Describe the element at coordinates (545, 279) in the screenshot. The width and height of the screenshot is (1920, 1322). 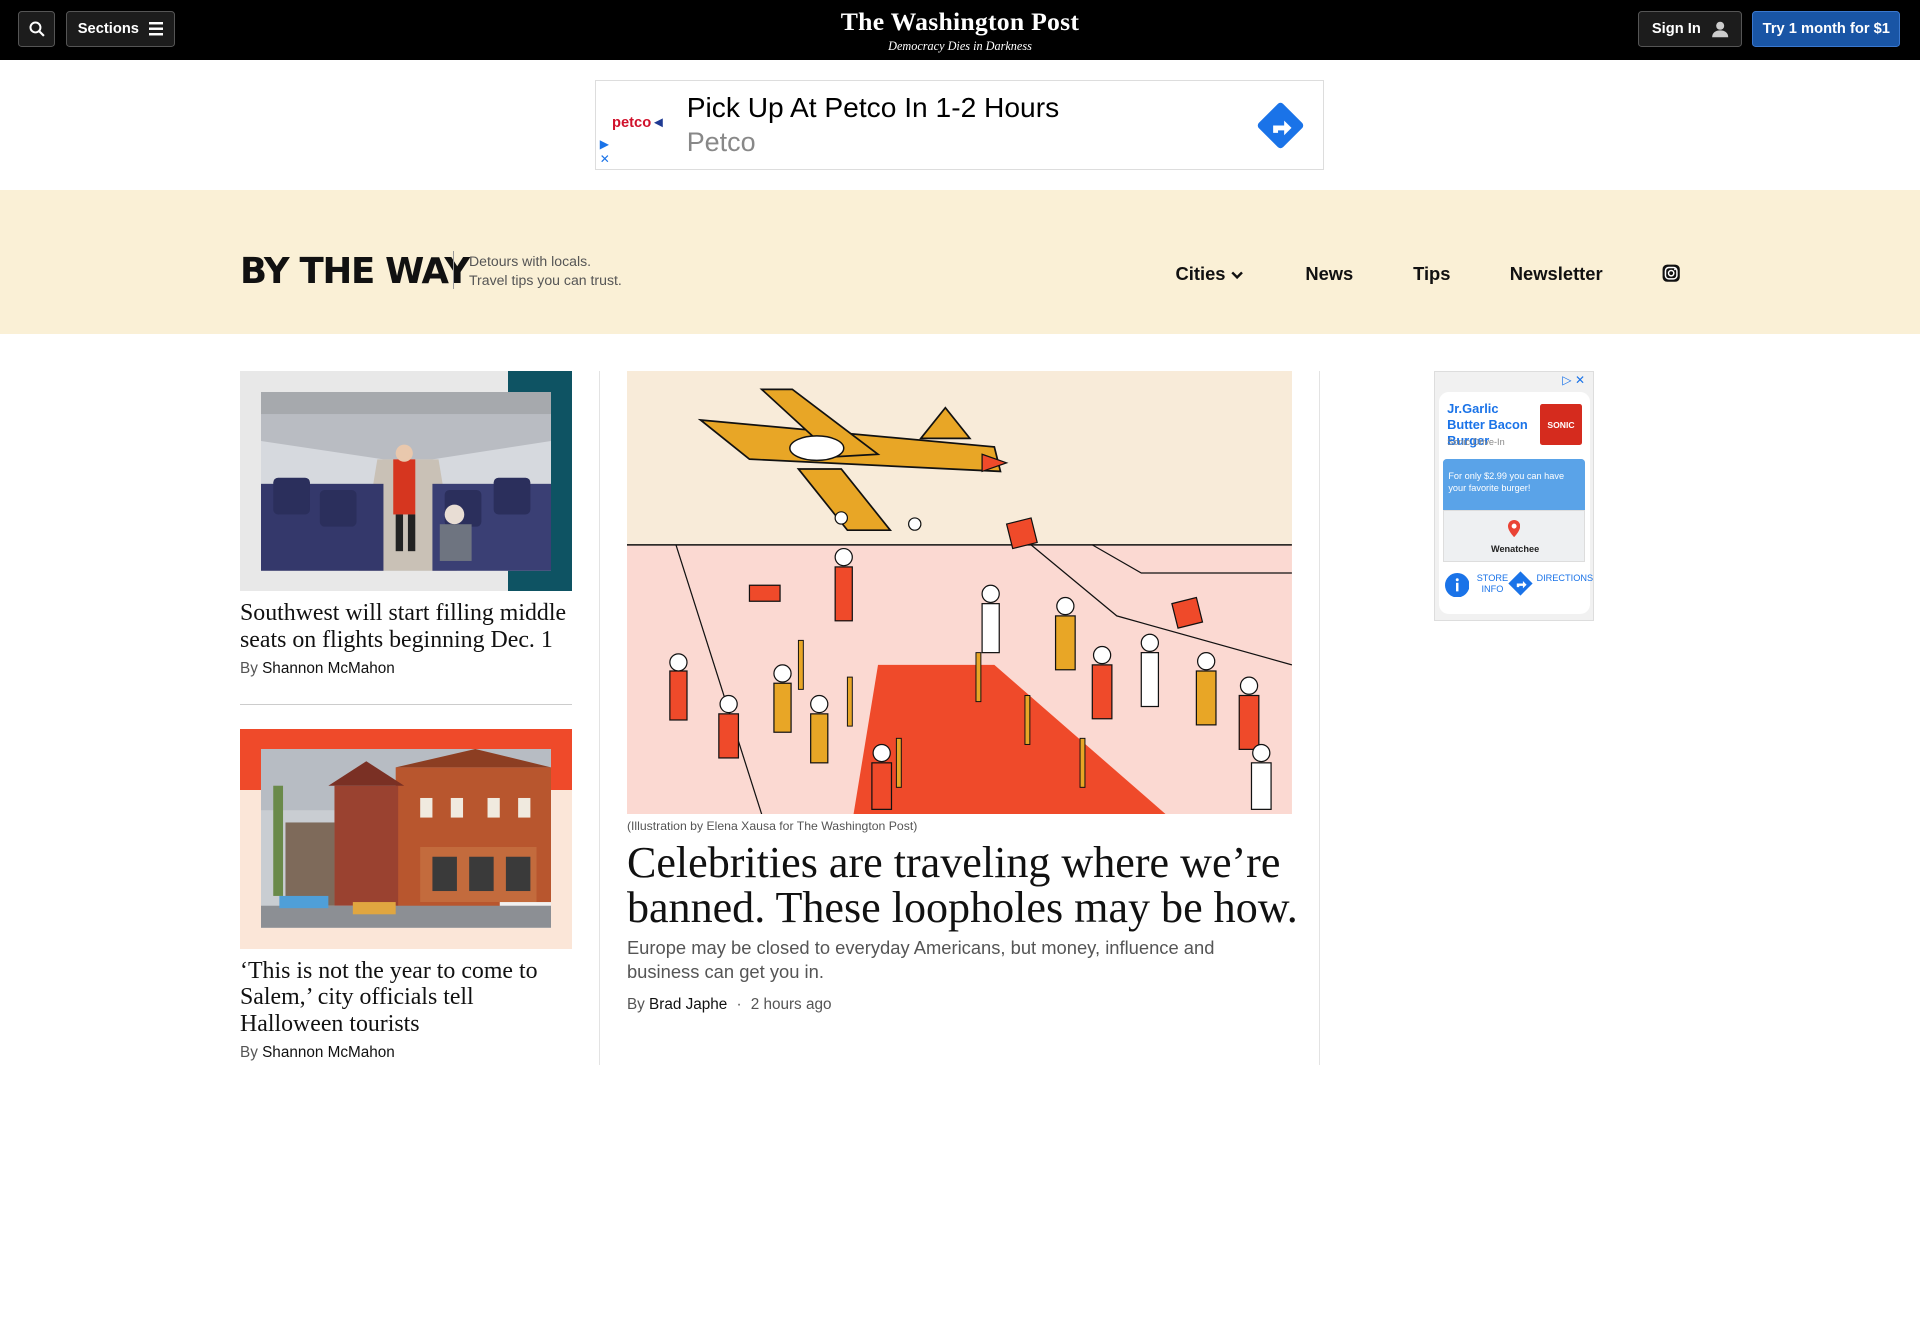
I see `tagline-line-2: Travel tips you can trust.` at that location.